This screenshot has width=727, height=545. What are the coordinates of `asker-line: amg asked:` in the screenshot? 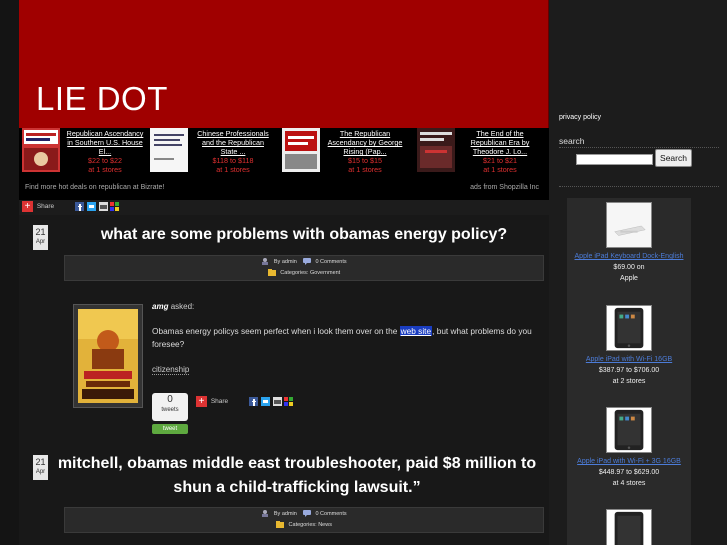 It's located at (173, 306).